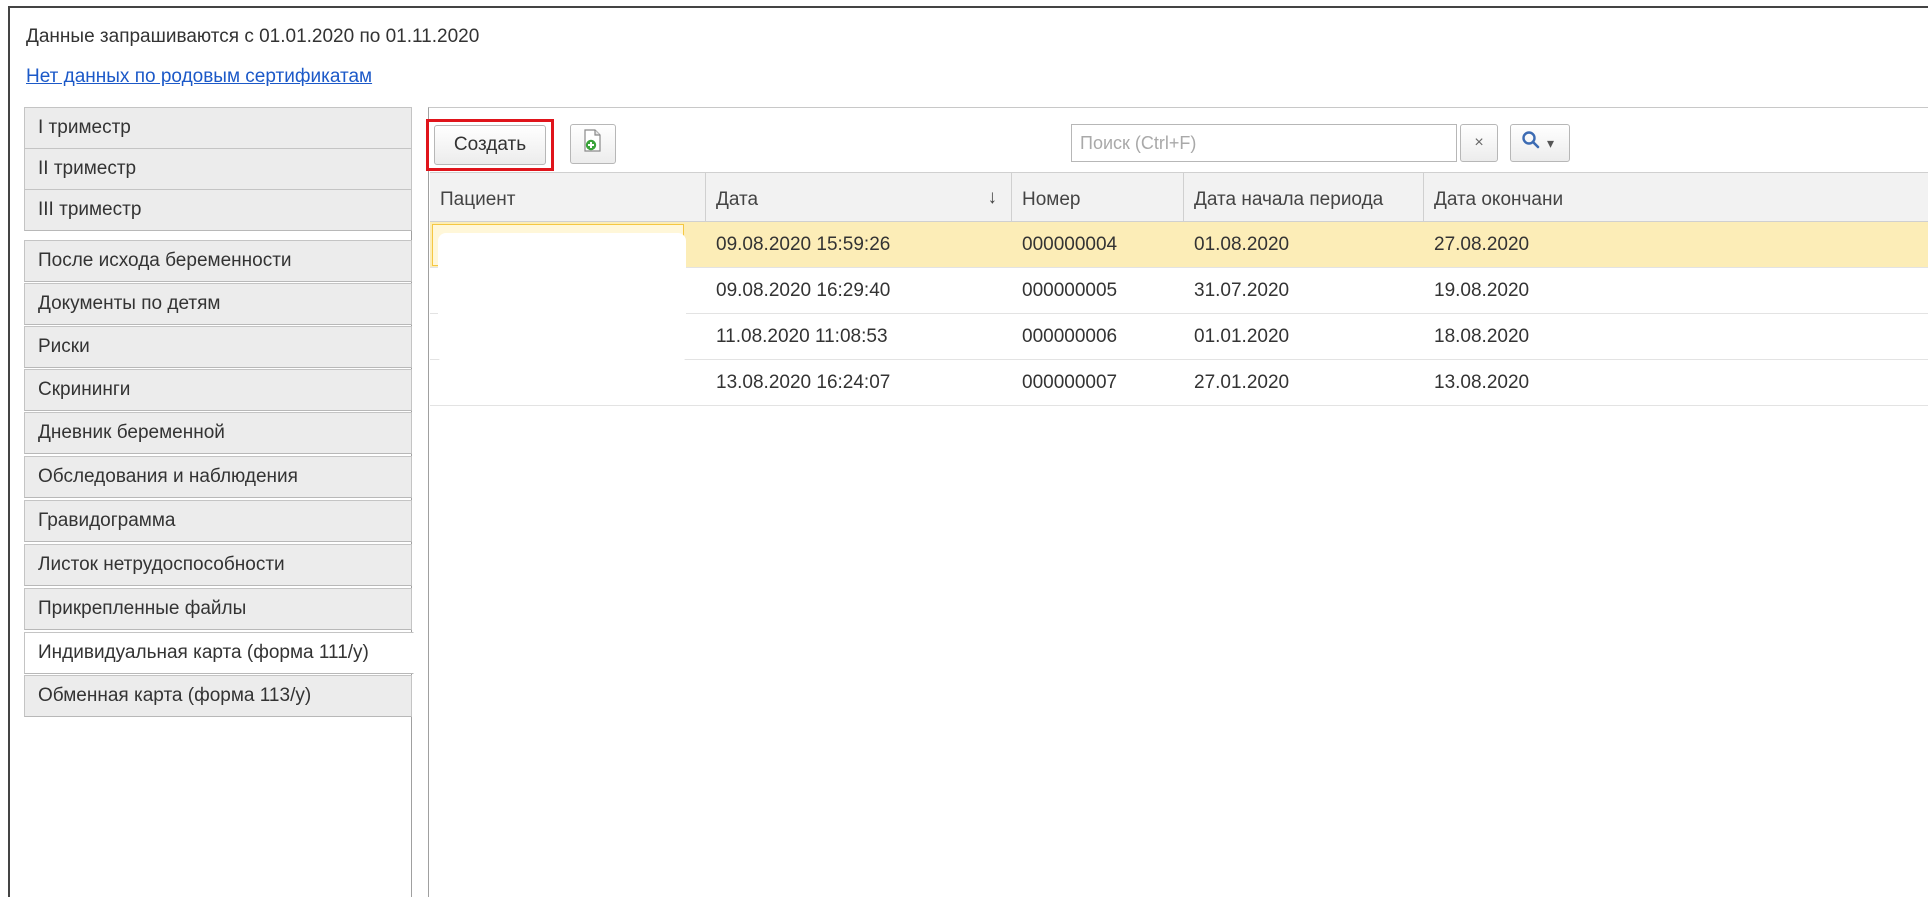  What do you see at coordinates (1098, 197) in the screenshot?
I see `column-header-number: Номер` at bounding box center [1098, 197].